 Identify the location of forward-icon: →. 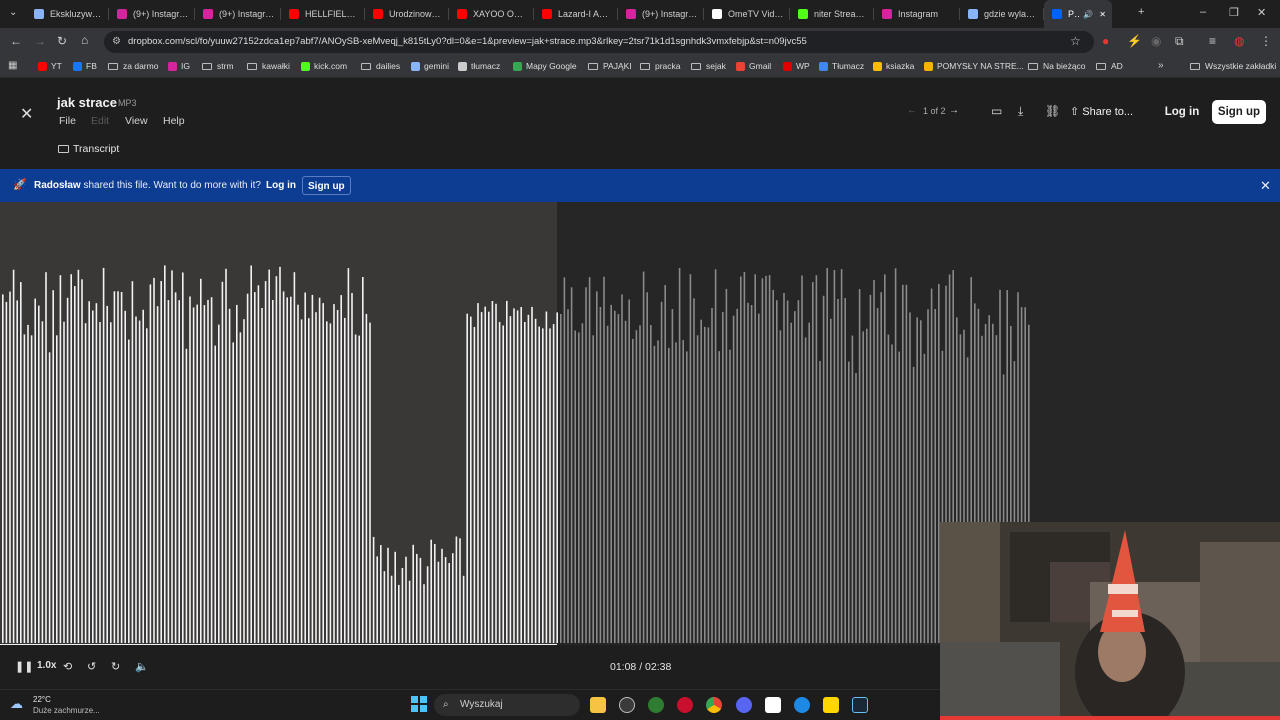
(40, 41).